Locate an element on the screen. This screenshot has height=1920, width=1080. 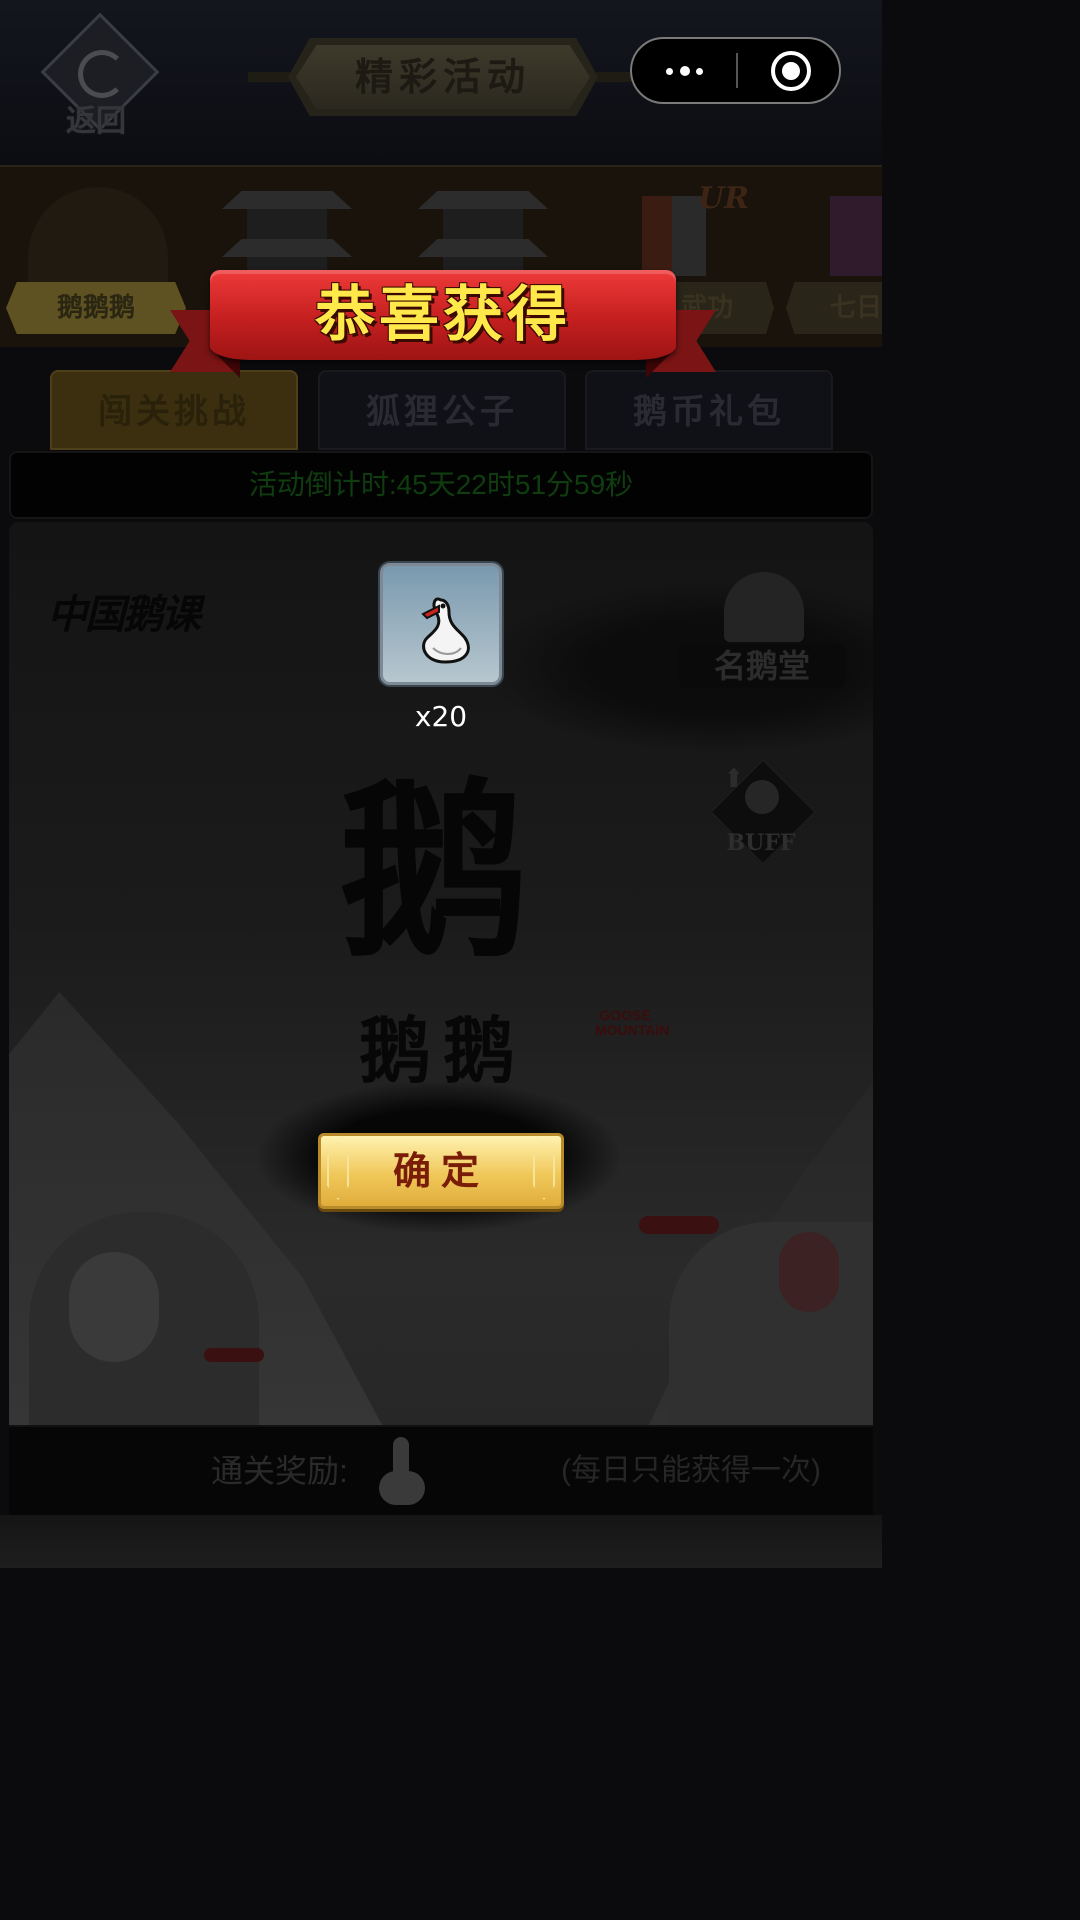
arrow-up-icon: ⬆ is located at coordinates (734, 779).